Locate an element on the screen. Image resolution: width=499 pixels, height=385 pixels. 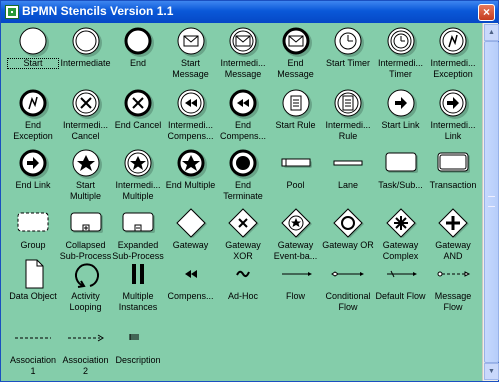
stencil-intermediate-message: Intermedi... Message is located at coordinates (243, 57).